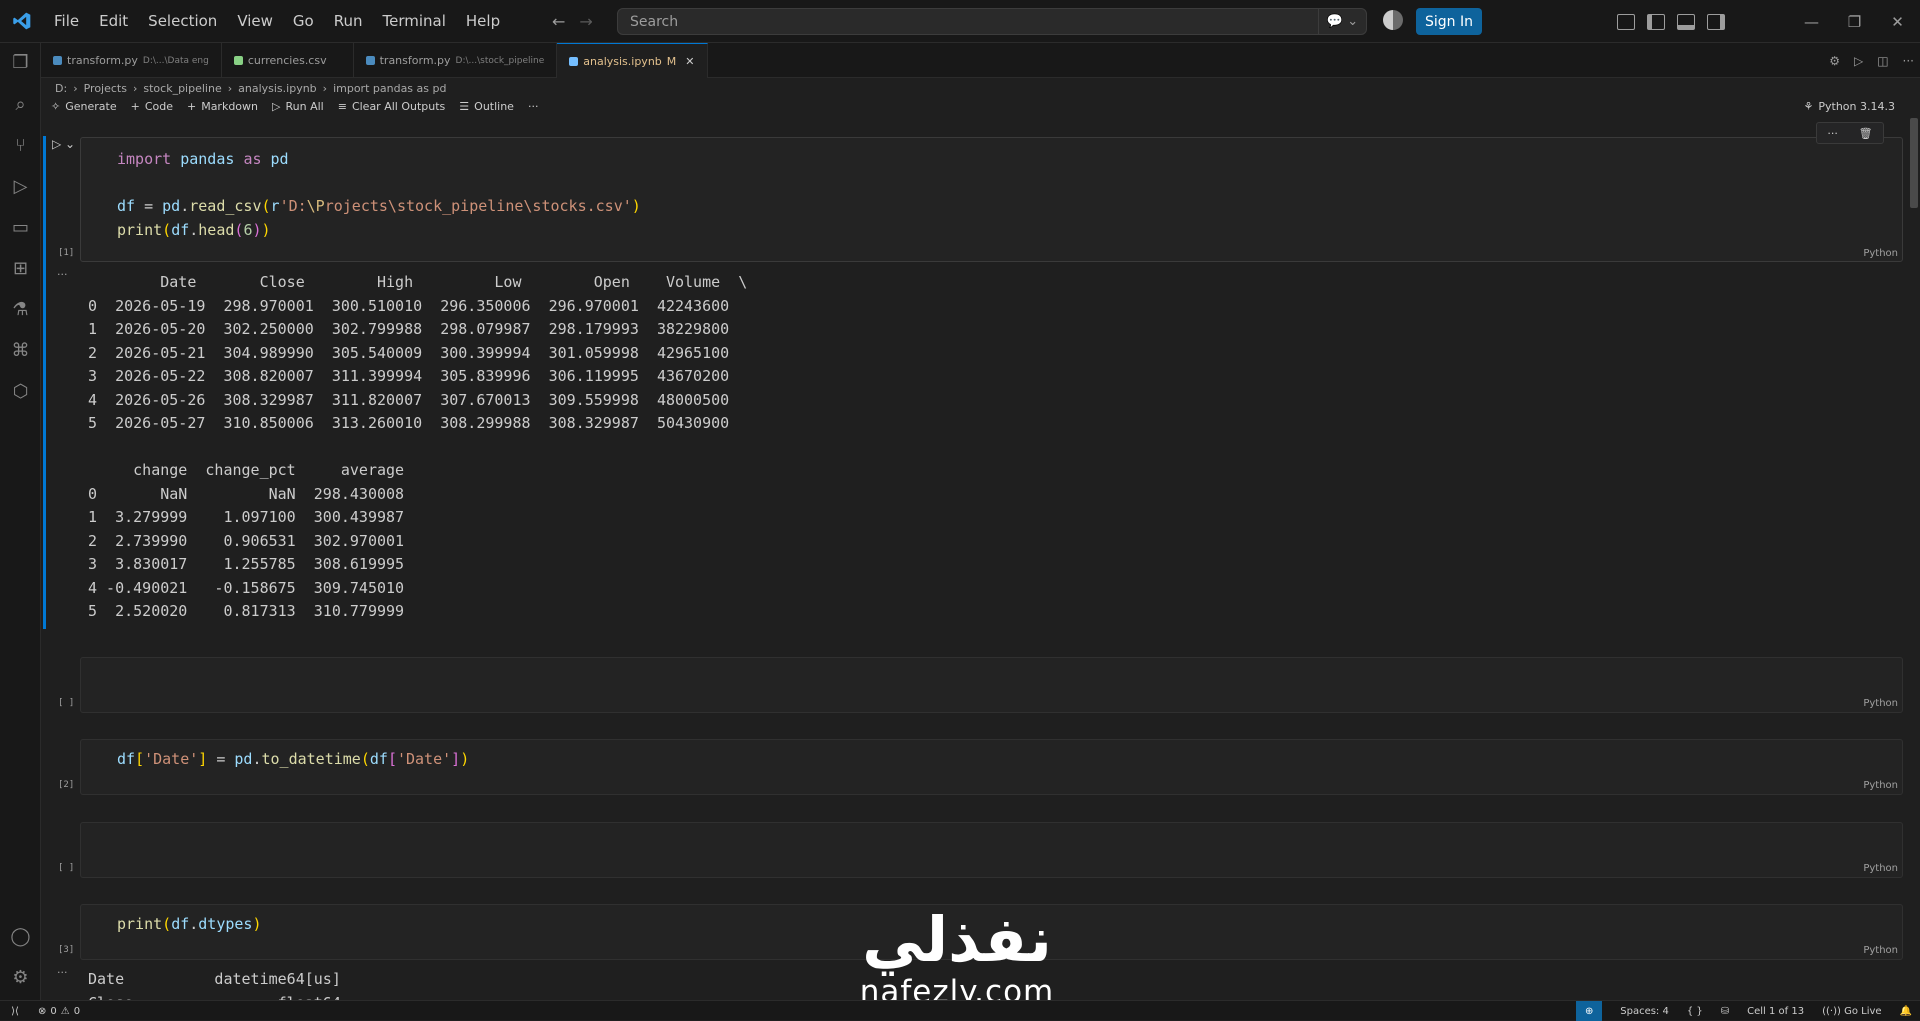 Image resolution: width=1920 pixels, height=1021 pixels. What do you see at coordinates (20, 62) in the screenshot?
I see `explorer-icon: ❐` at bounding box center [20, 62].